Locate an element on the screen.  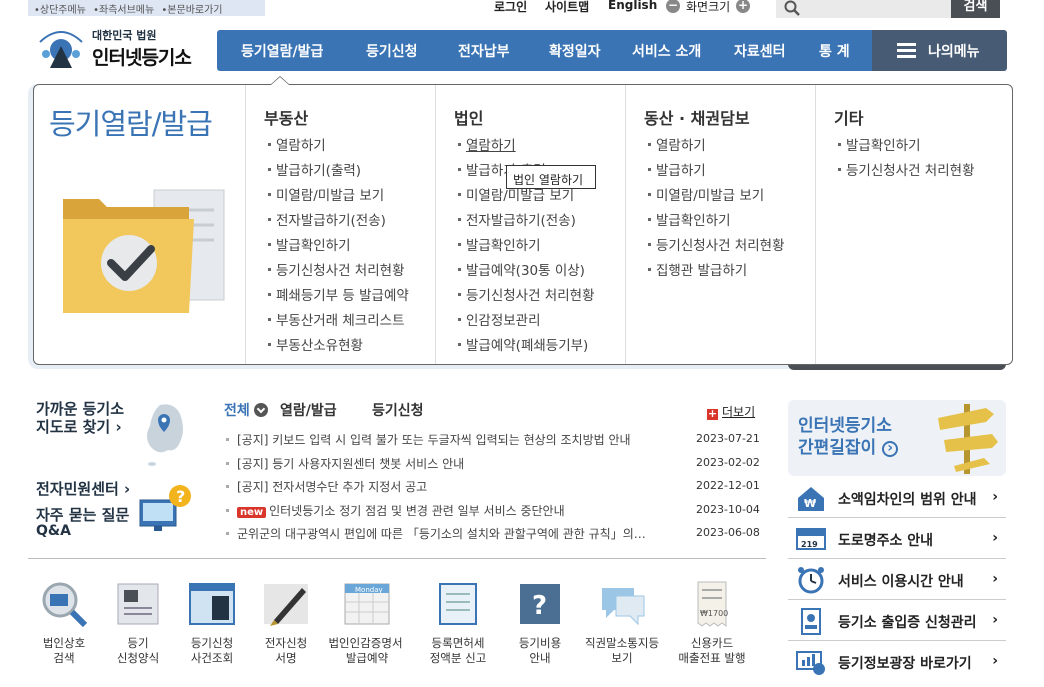
more-link: + 더보기 is located at coordinates (731, 411).